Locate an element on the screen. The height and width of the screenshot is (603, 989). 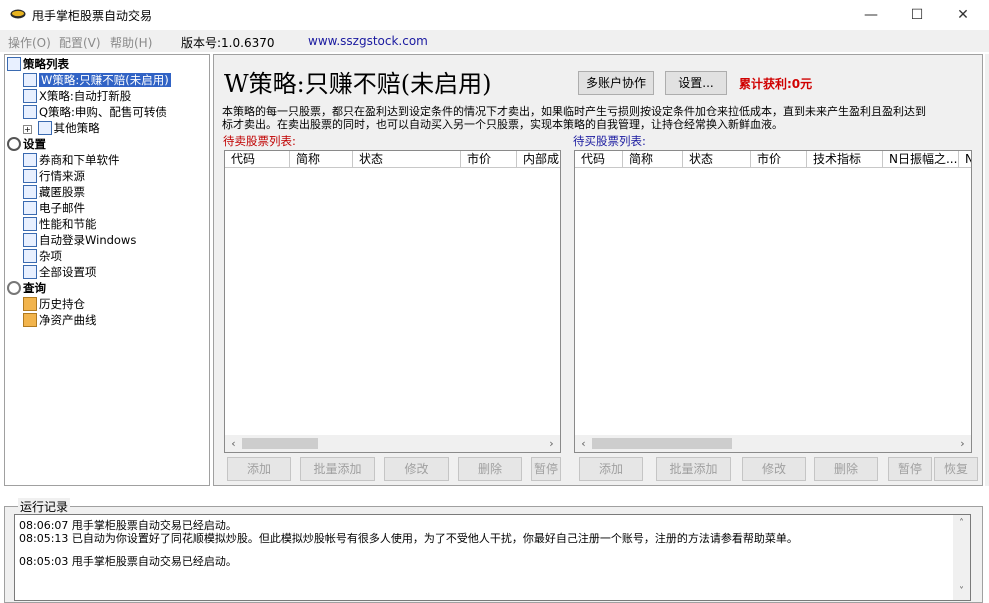
log-vertical-scrollbar: ˄ ˅ is located at coordinates (961, 557).